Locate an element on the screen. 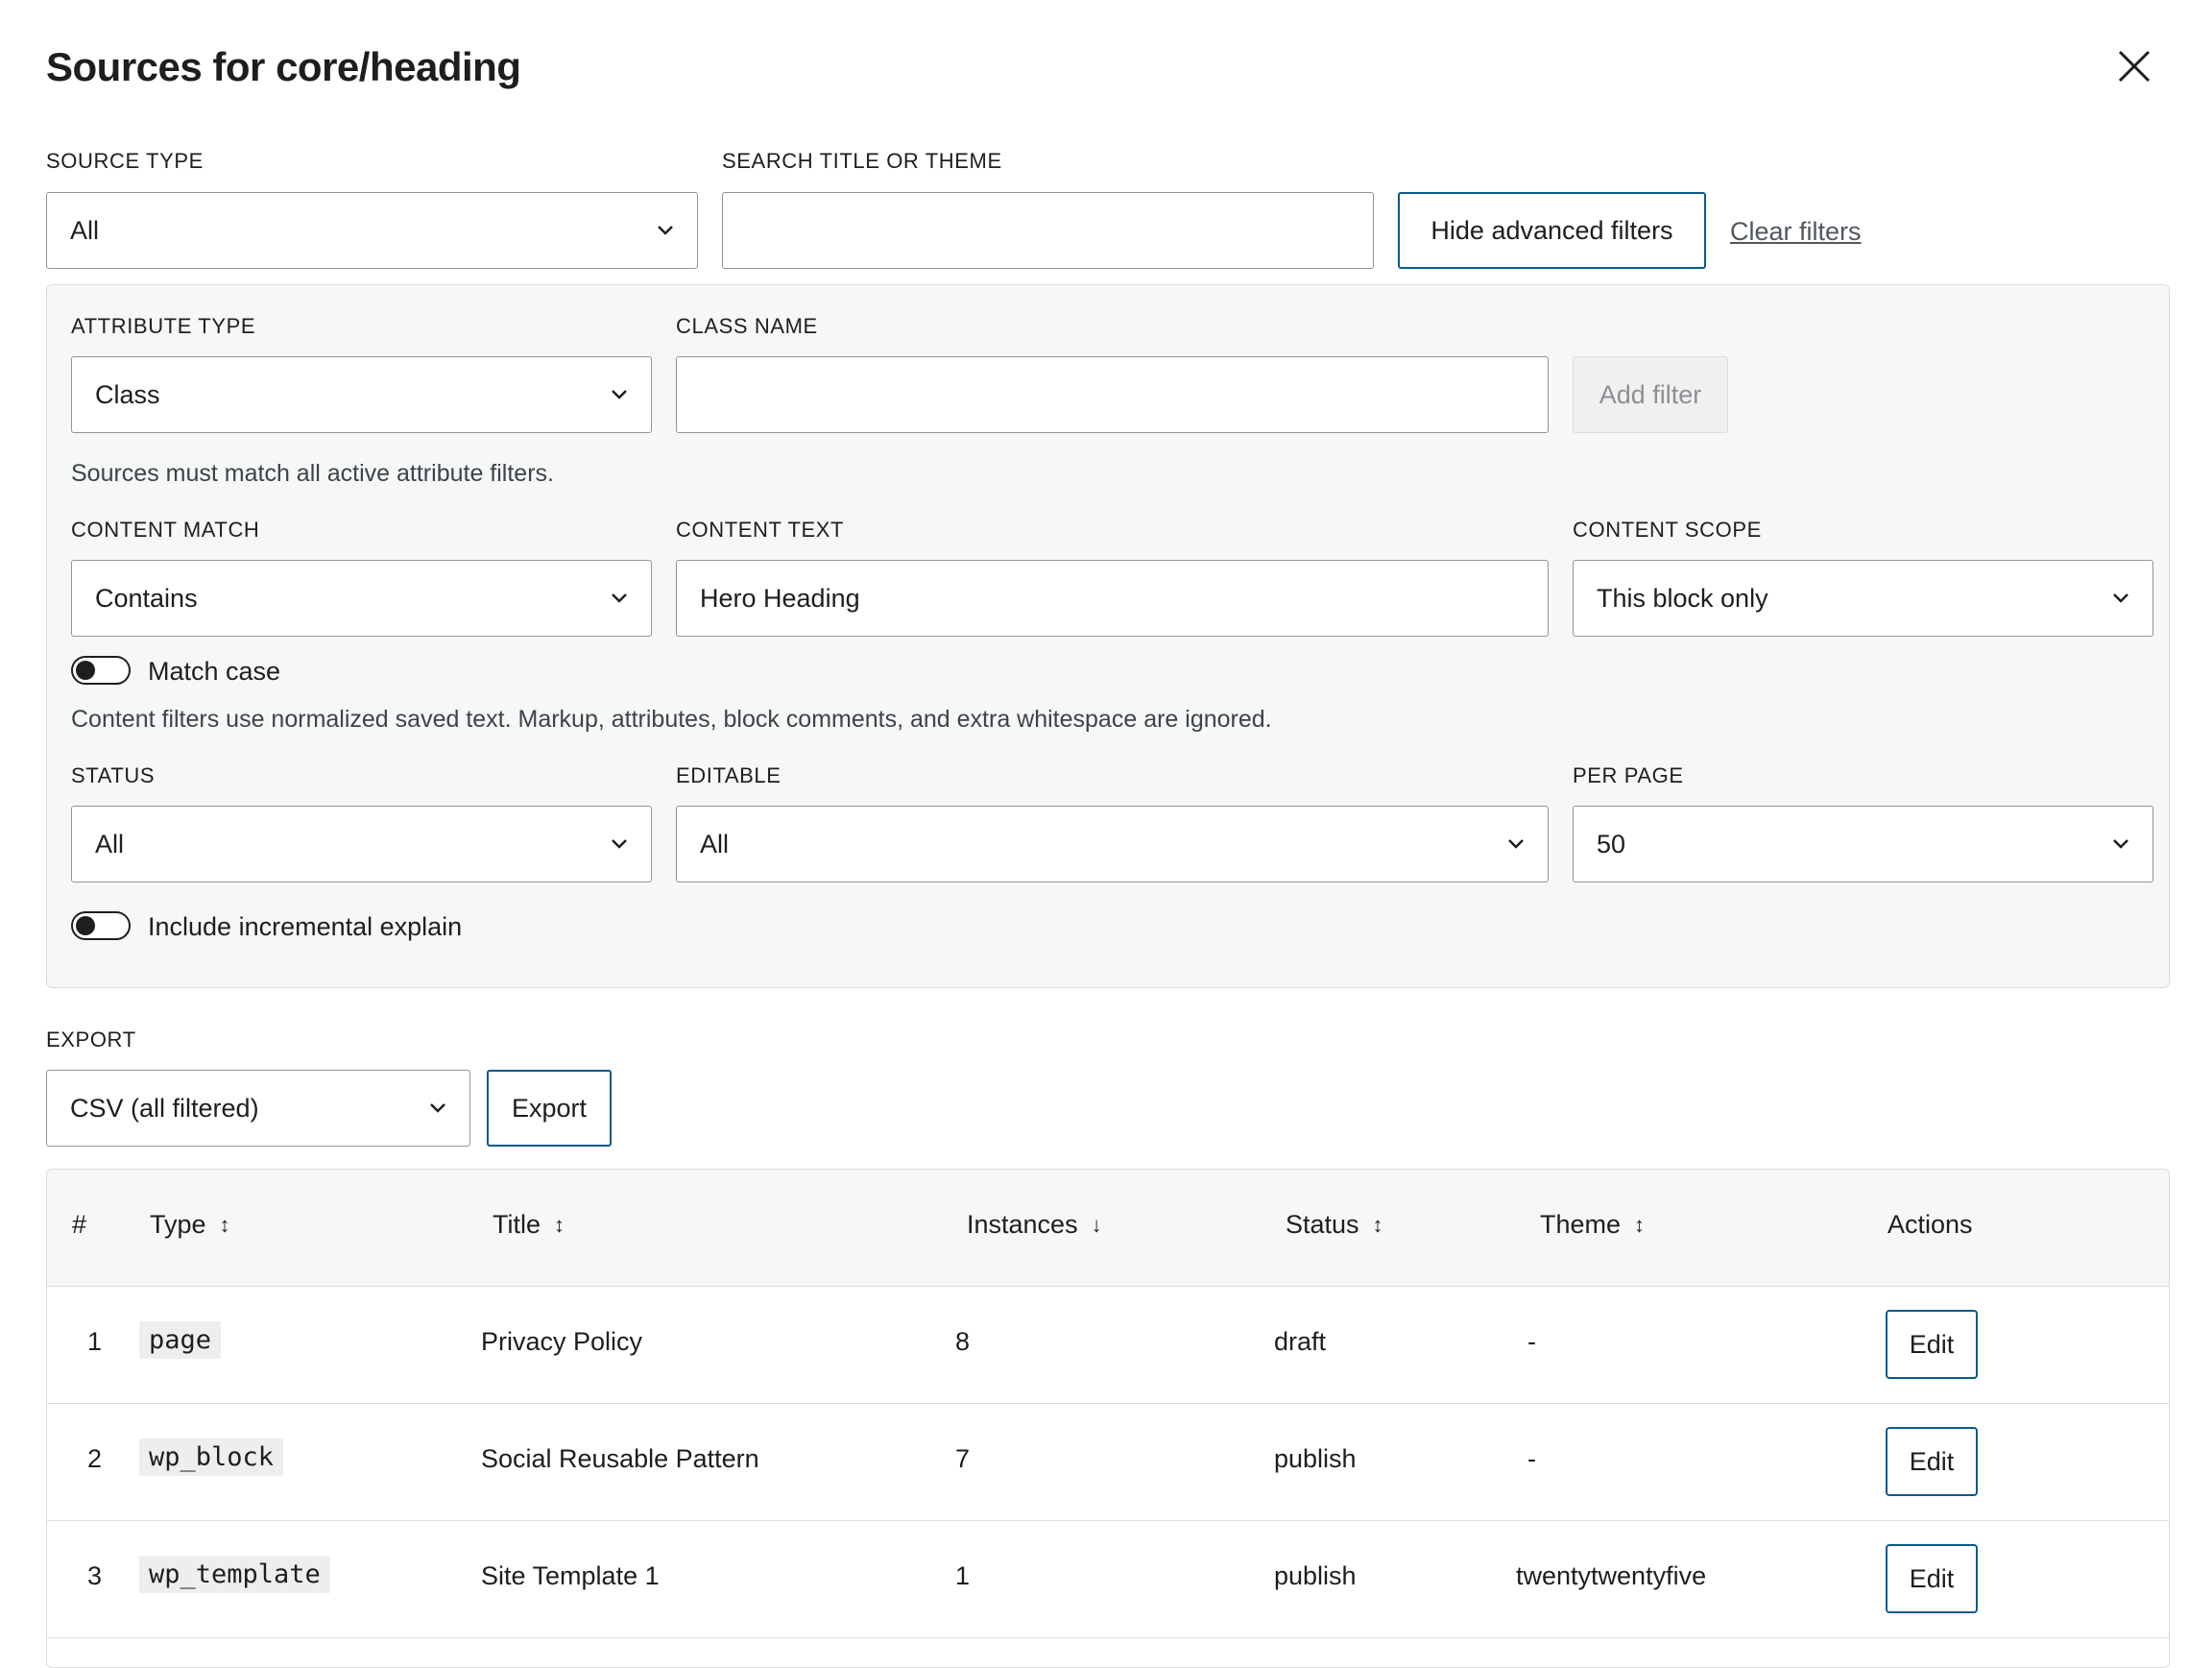  table-row: 1 page Privacy Policy 8 draft - Edit is located at coordinates (1108, 1345).